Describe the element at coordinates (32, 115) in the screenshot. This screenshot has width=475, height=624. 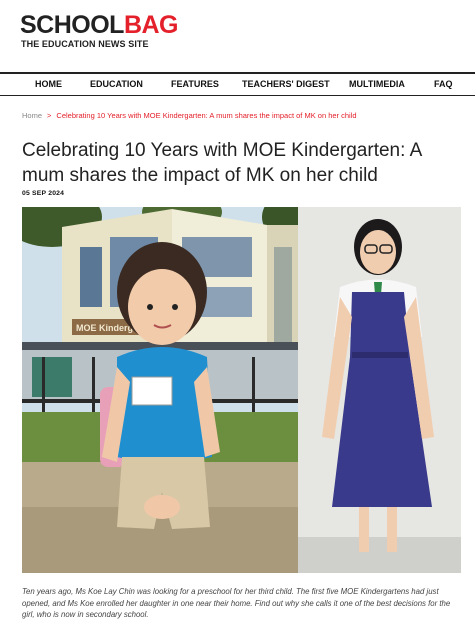
I see `breadcrumb-home-link: Home` at that location.